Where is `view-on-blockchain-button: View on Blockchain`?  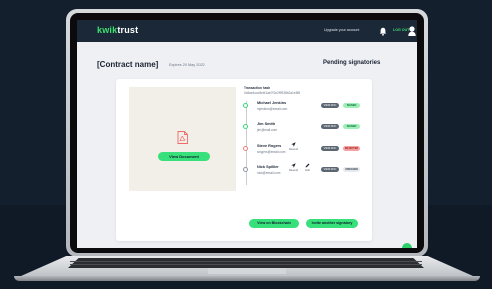
view-on-blockchain-button: View on Blockchain is located at coordinates (274, 223).